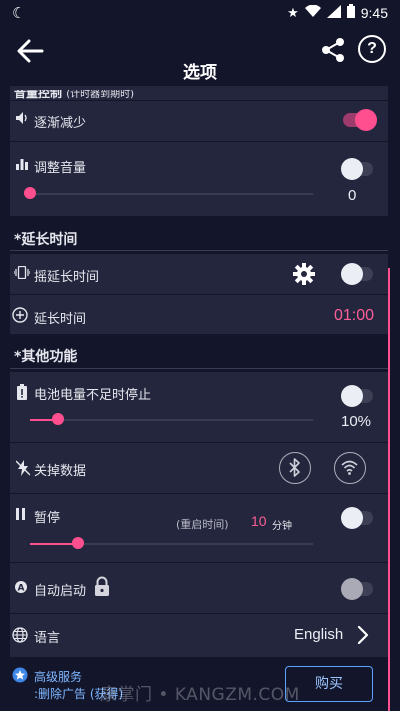  I want to click on language-label: 语言, so click(47, 638).